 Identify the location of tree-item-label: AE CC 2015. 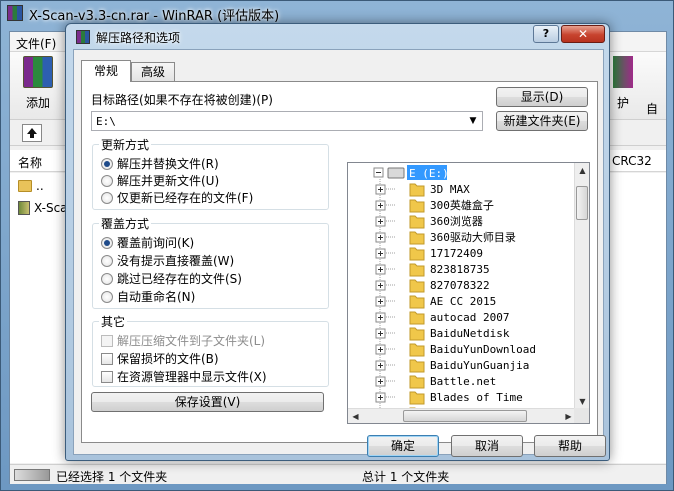
(463, 301).